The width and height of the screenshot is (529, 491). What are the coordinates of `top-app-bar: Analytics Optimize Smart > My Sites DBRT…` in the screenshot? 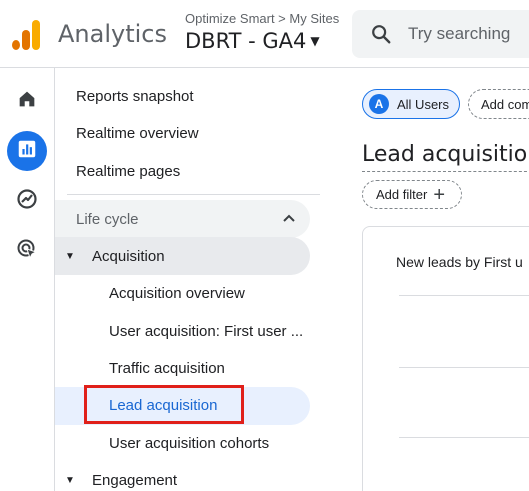 It's located at (264, 34).